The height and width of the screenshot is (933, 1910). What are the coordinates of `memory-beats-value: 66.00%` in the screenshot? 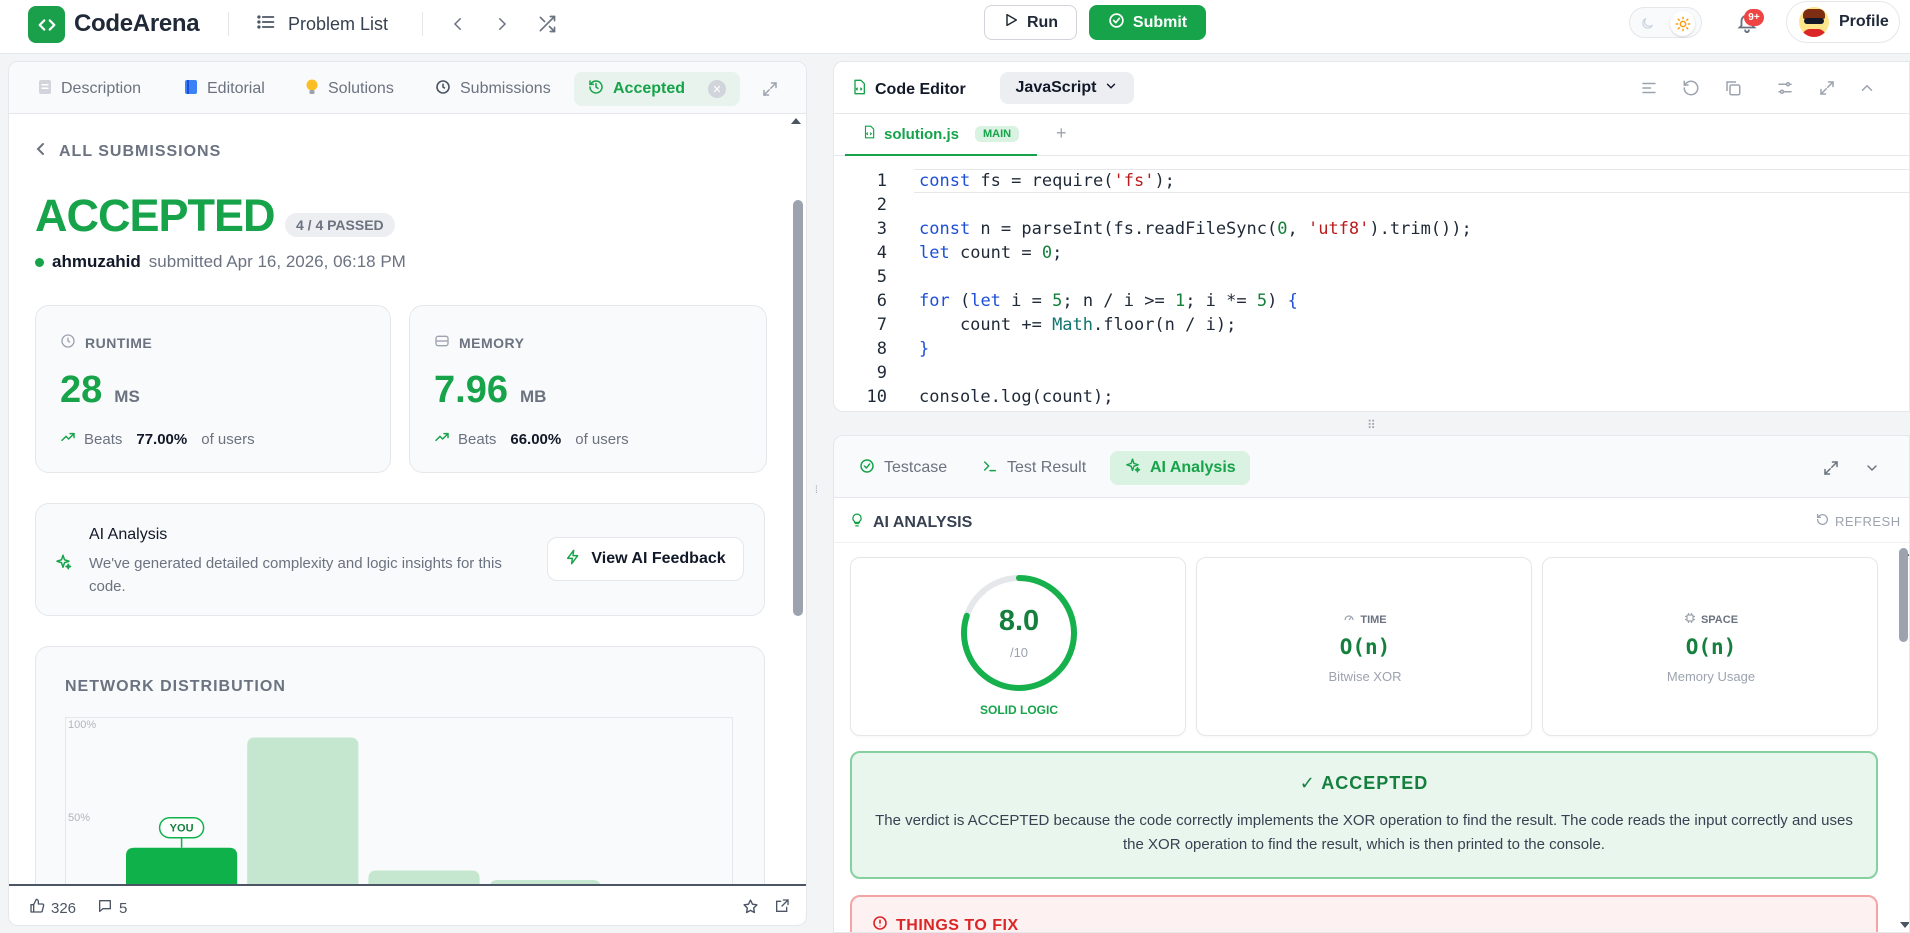 It's located at (536, 439).